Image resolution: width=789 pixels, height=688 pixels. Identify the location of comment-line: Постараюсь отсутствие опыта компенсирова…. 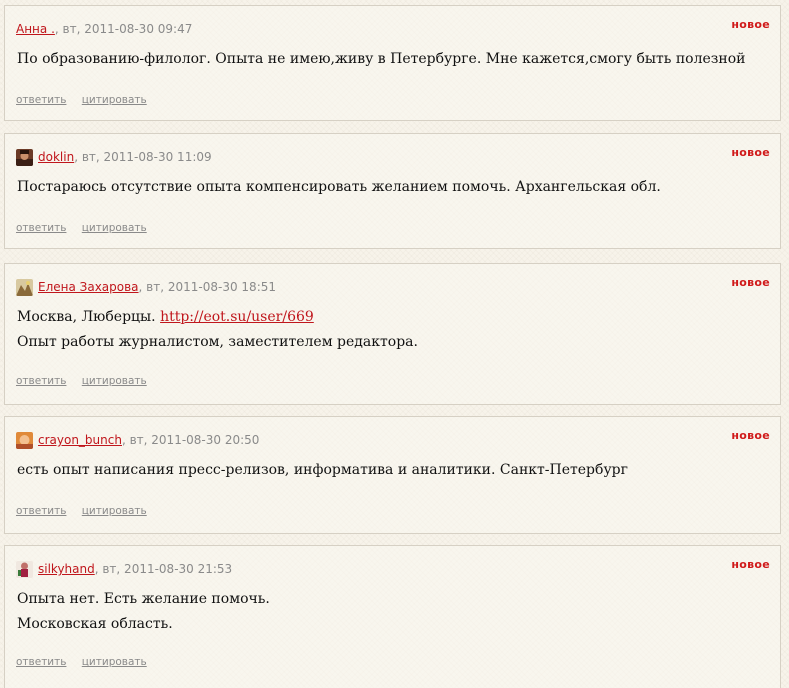
(339, 187).